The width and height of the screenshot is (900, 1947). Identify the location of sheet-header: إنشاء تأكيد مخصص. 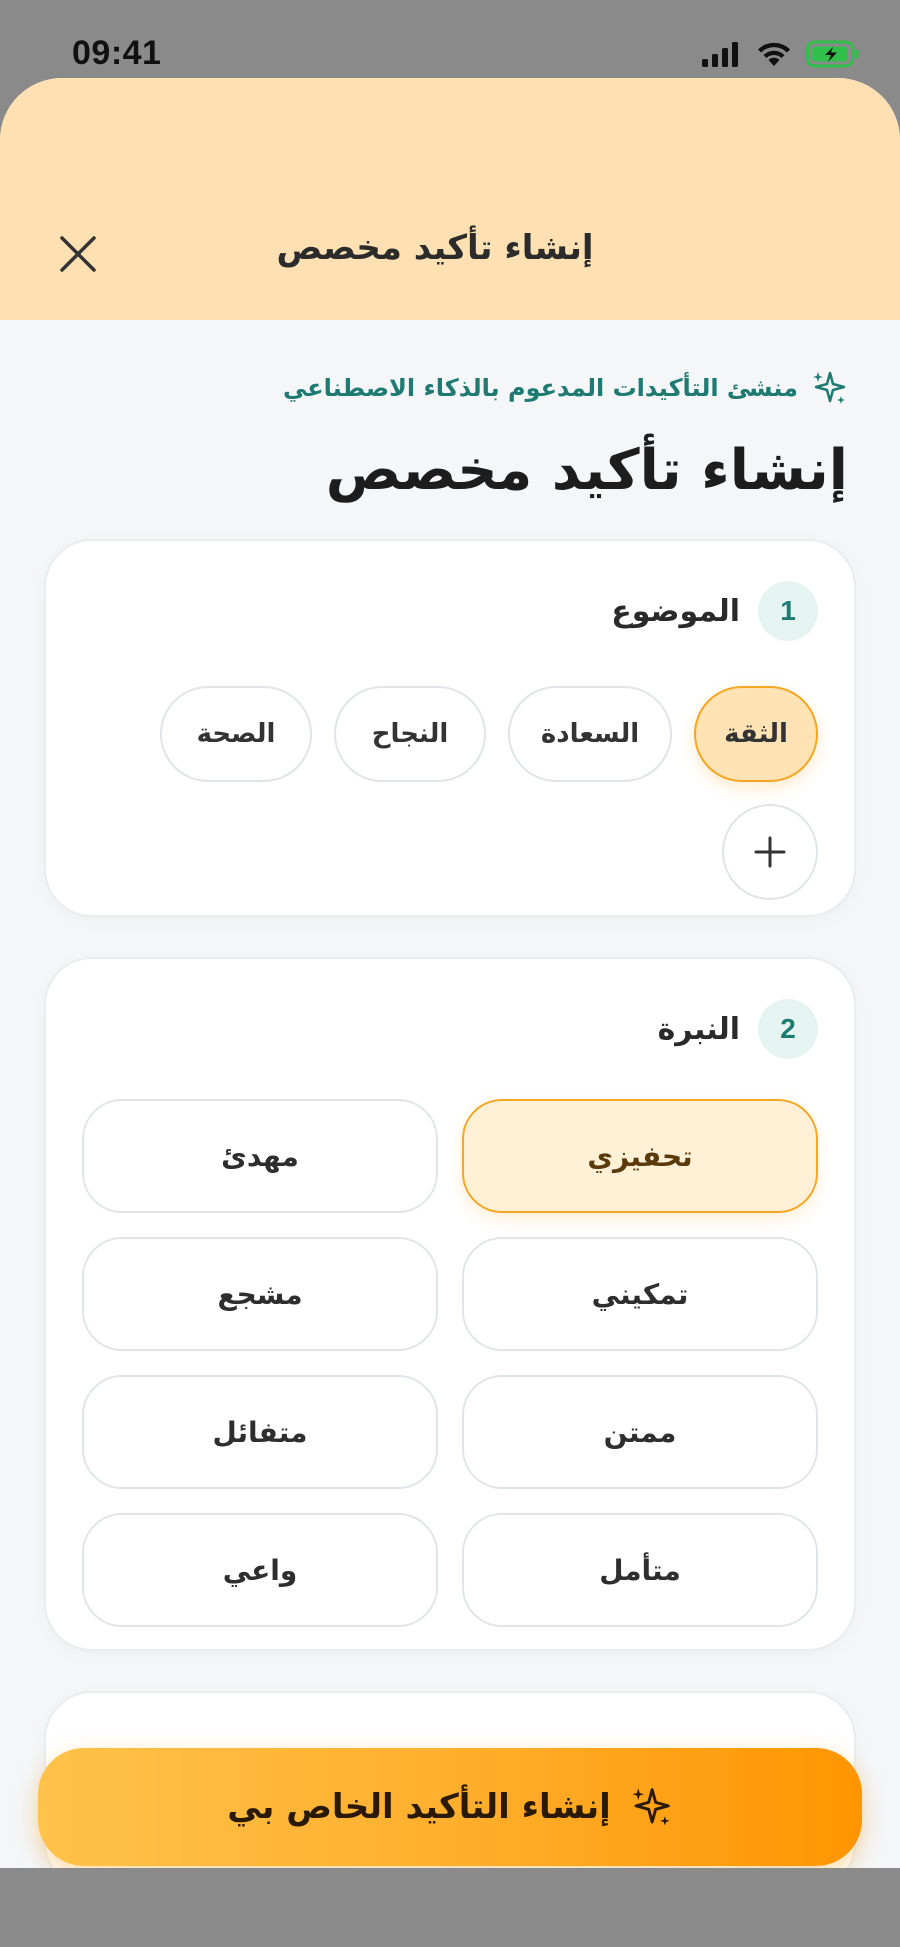
(450, 199).